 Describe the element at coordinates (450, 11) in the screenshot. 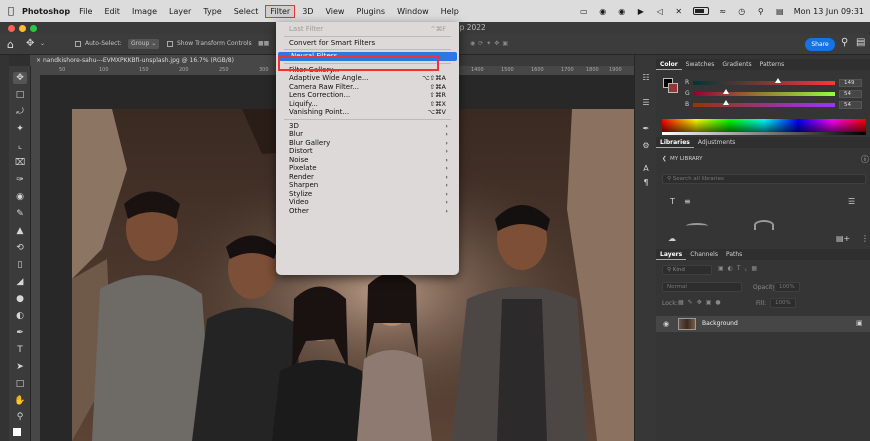

I see `menu-help: Help` at that location.